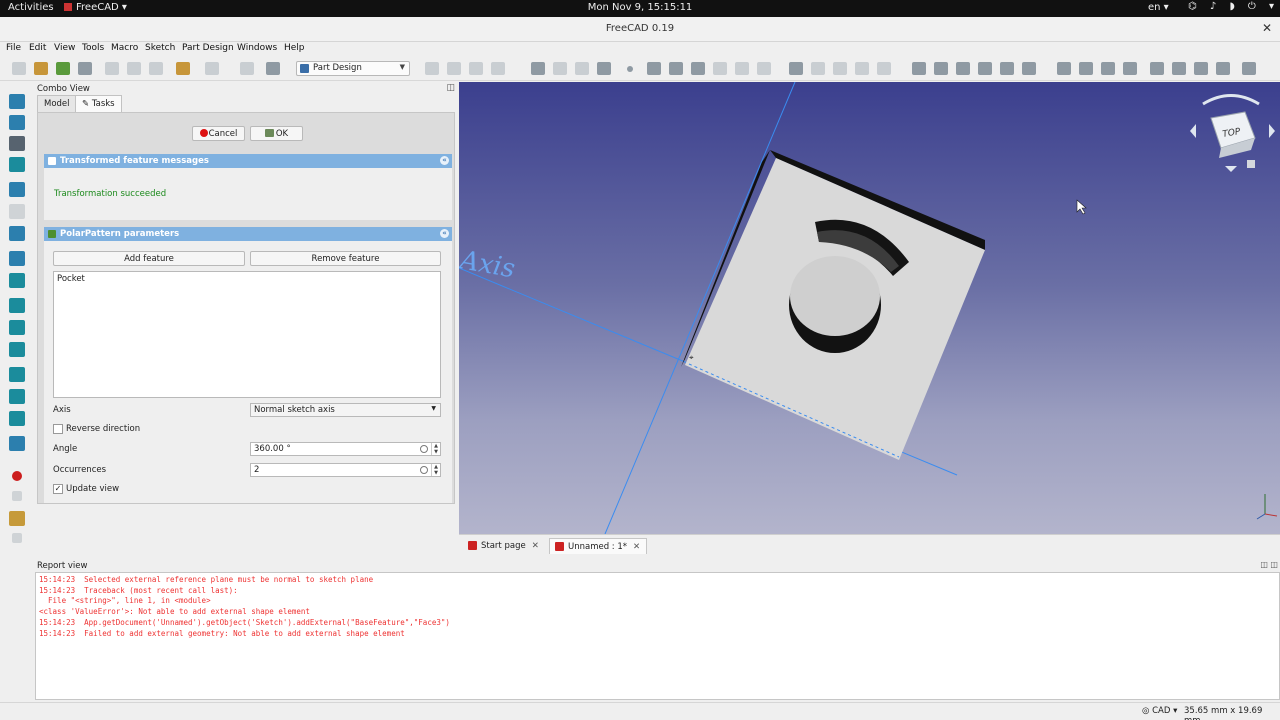 This screenshot has width=1280, height=720. What do you see at coordinates (17, 496) in the screenshot?
I see `stop-macro-icon` at bounding box center [17, 496].